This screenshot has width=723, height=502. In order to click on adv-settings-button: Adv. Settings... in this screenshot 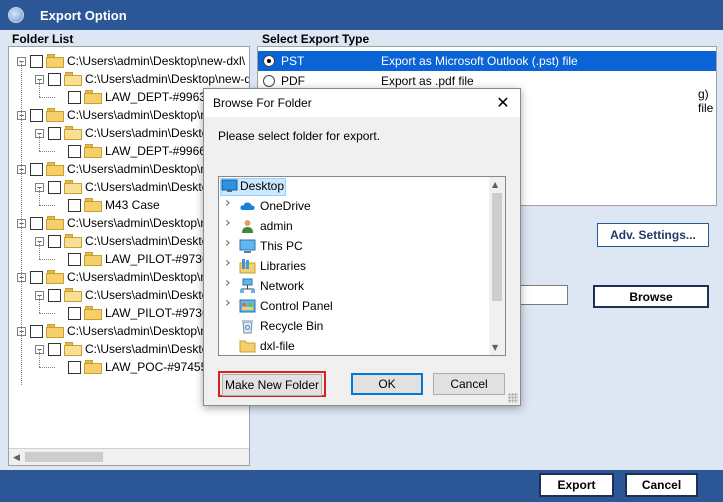, I will do `click(653, 235)`.